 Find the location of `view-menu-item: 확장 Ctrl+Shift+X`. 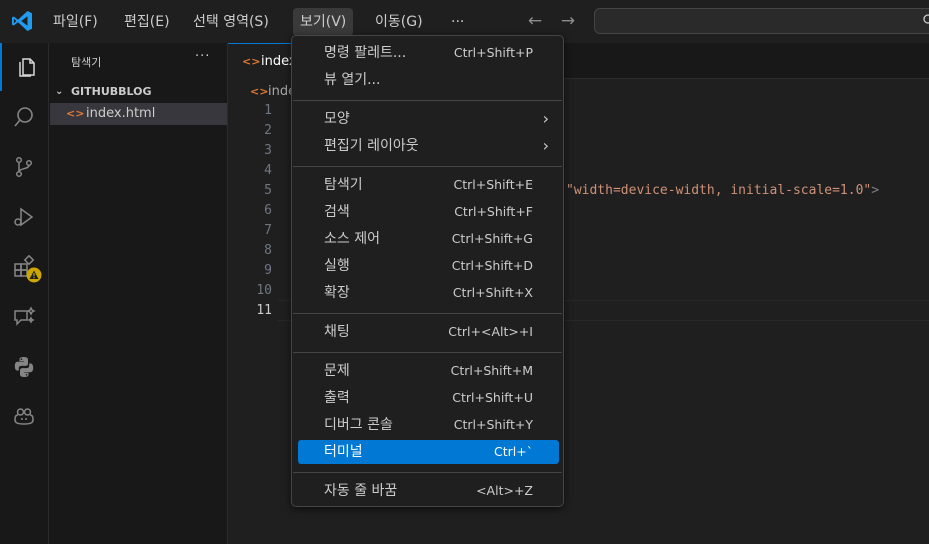

view-menu-item: 확장 Ctrl+Shift+X is located at coordinates (428, 293).